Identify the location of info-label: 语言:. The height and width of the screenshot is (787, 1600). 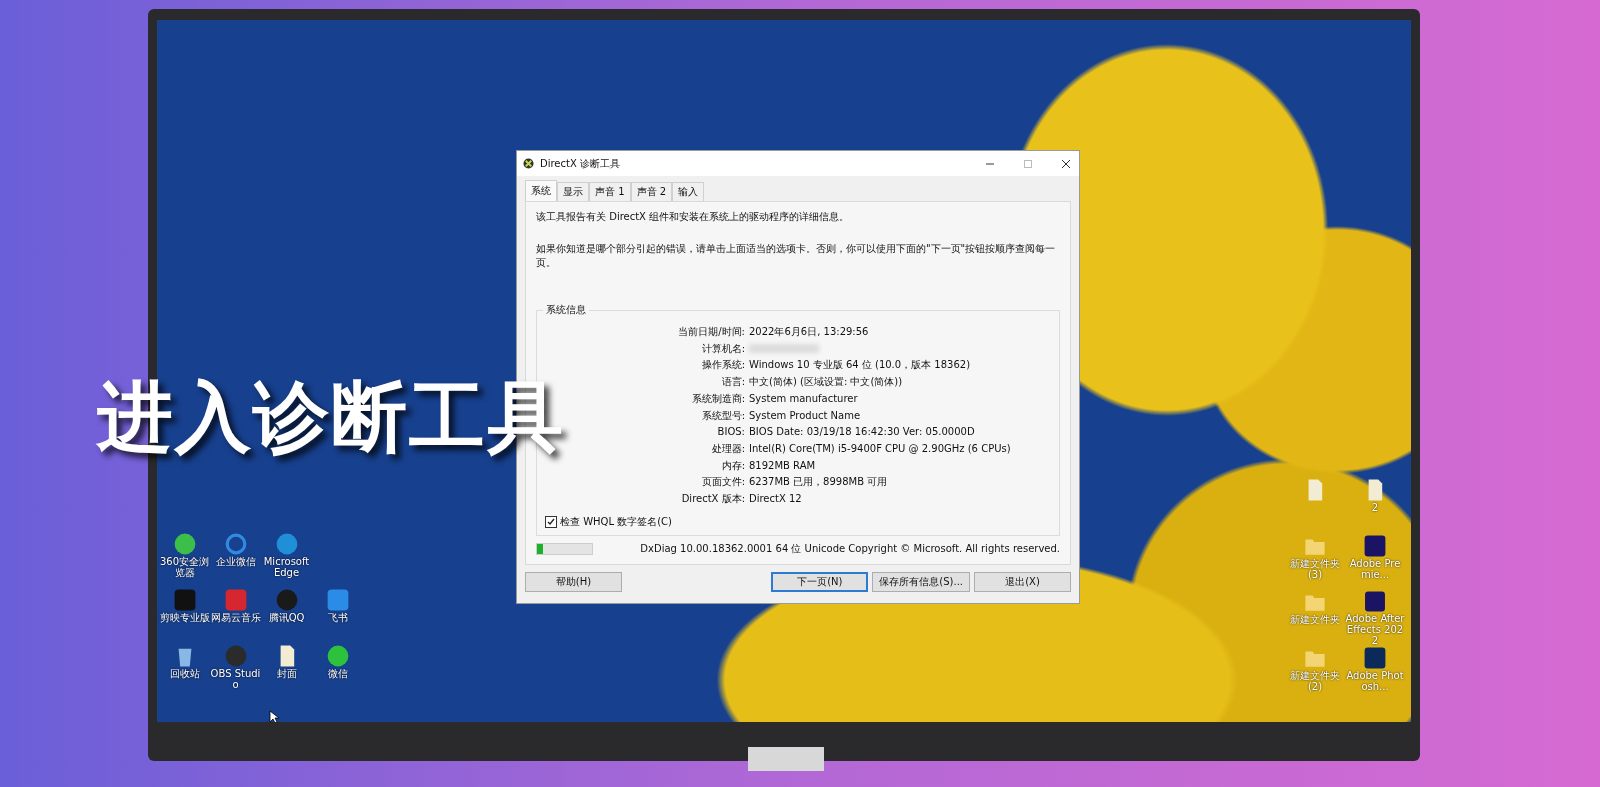
(732, 382).